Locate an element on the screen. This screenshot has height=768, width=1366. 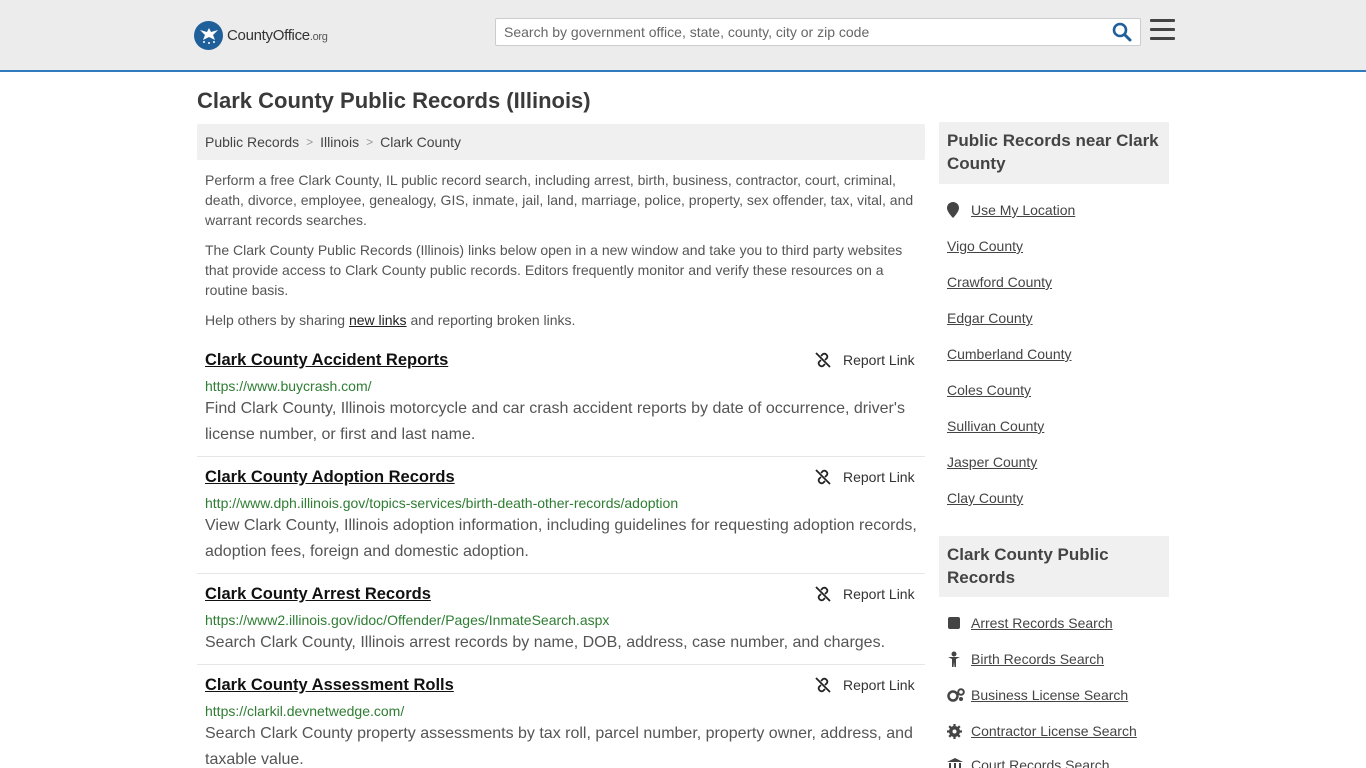
logo-text: CountyOffice.org is located at coordinates (277, 35).